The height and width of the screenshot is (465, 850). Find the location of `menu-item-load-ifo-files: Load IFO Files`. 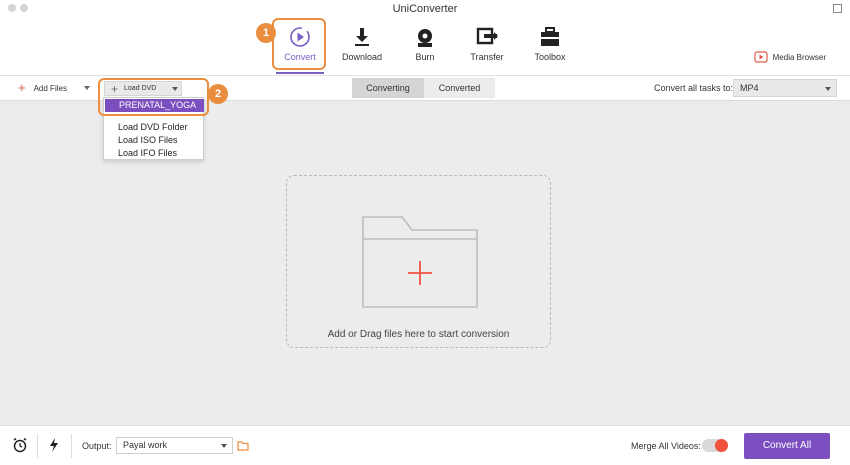

menu-item-load-ifo-files: Load IFO Files is located at coordinates (147, 153).